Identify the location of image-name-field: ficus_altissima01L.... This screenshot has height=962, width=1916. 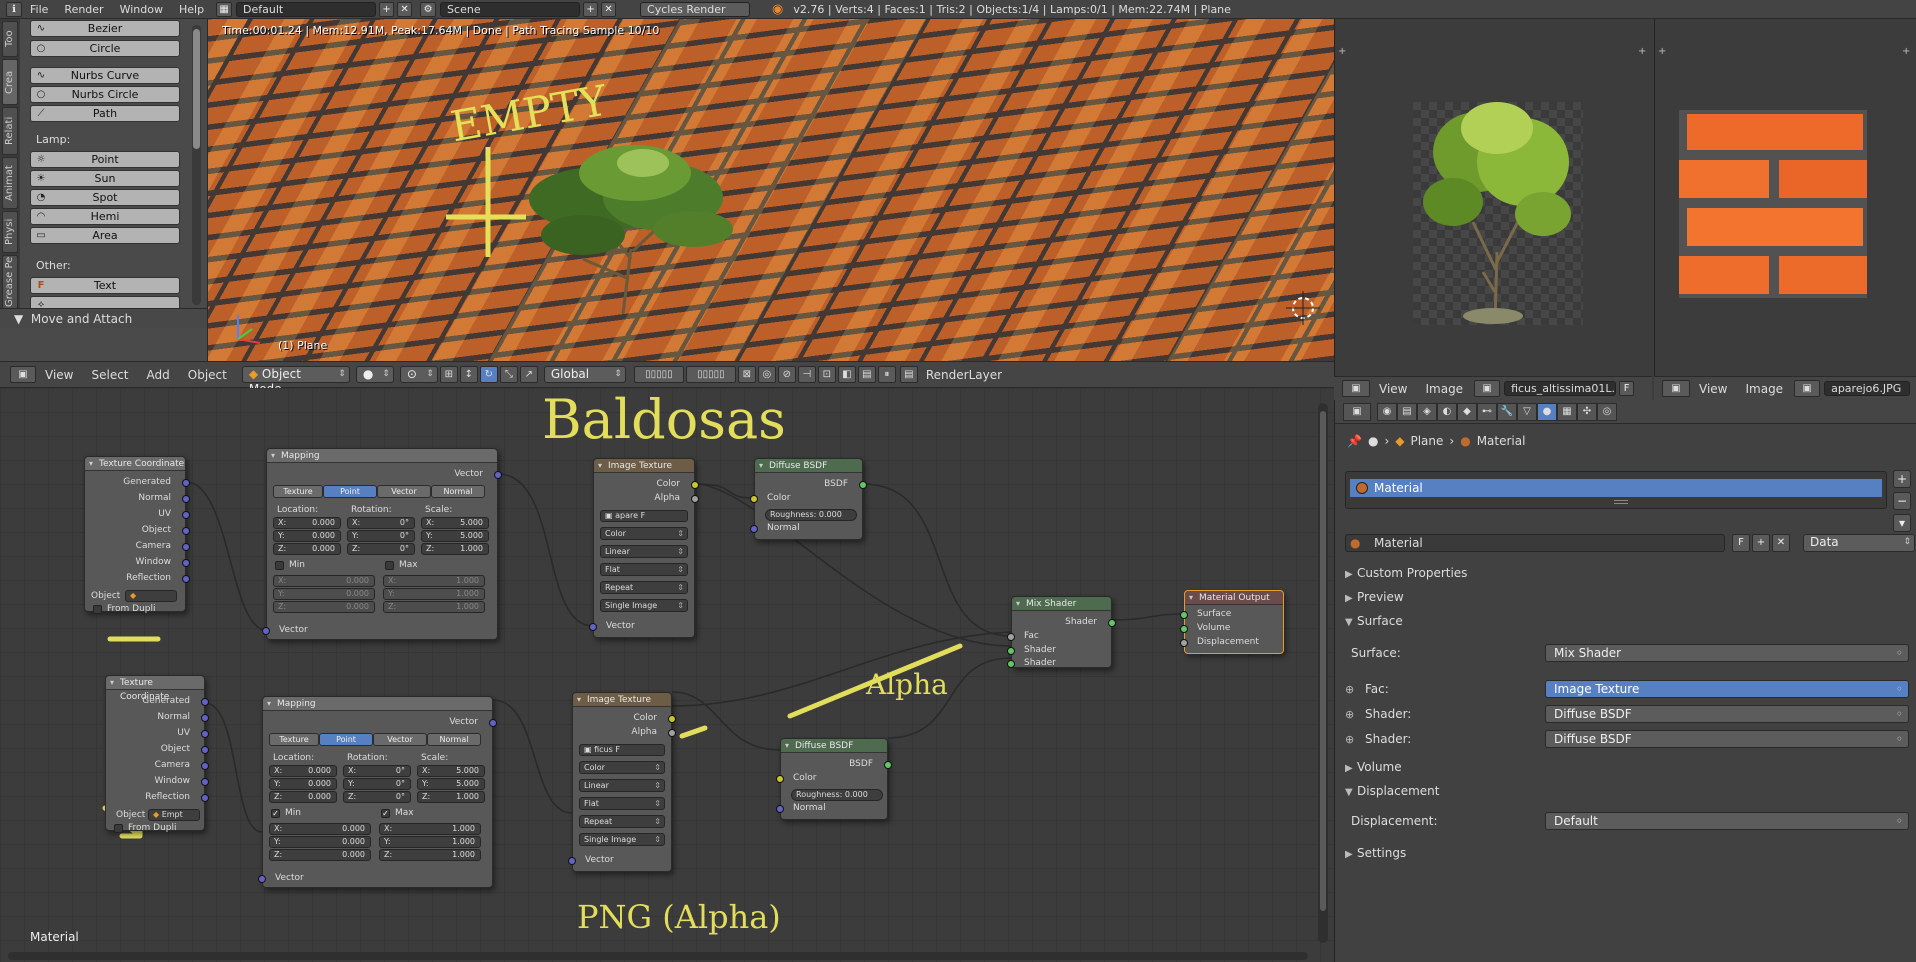
(1560, 388).